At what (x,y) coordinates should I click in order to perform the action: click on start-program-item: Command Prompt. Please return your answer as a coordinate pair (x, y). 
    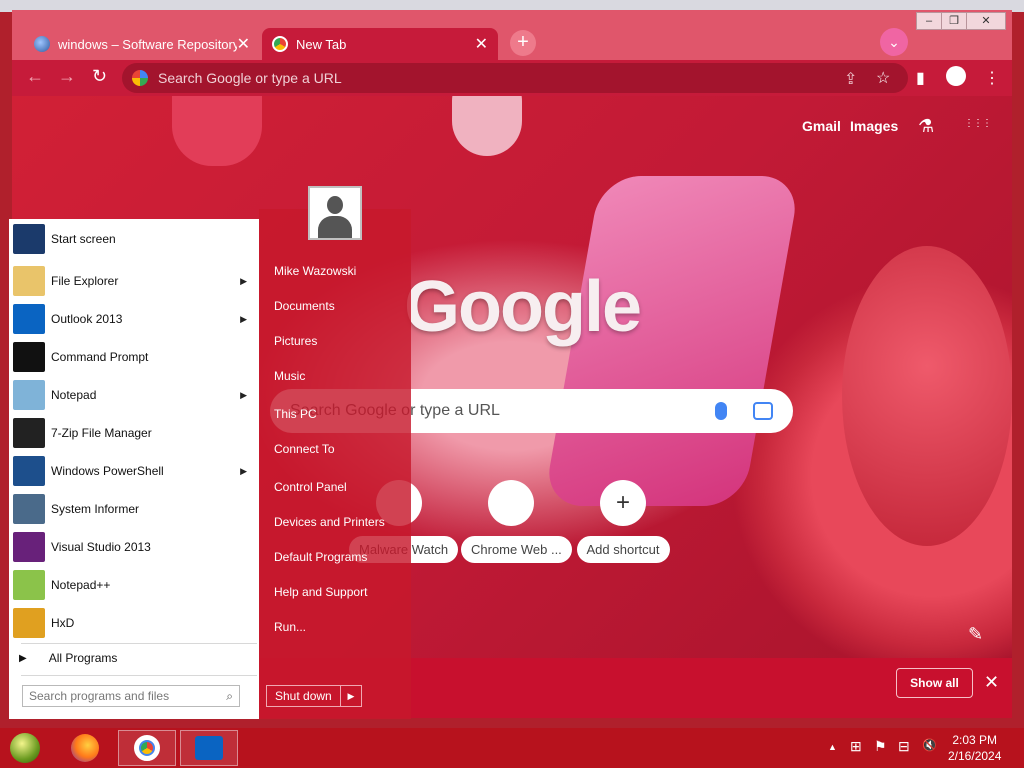
    Looking at the image, I should click on (134, 357).